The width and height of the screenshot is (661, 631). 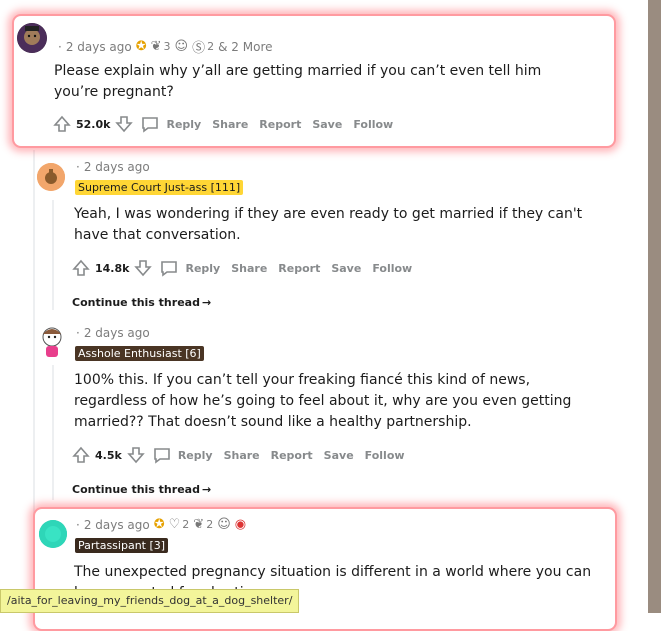 What do you see at coordinates (161, 46) in the screenshot?
I see `award-icon: ❦ 3` at bounding box center [161, 46].